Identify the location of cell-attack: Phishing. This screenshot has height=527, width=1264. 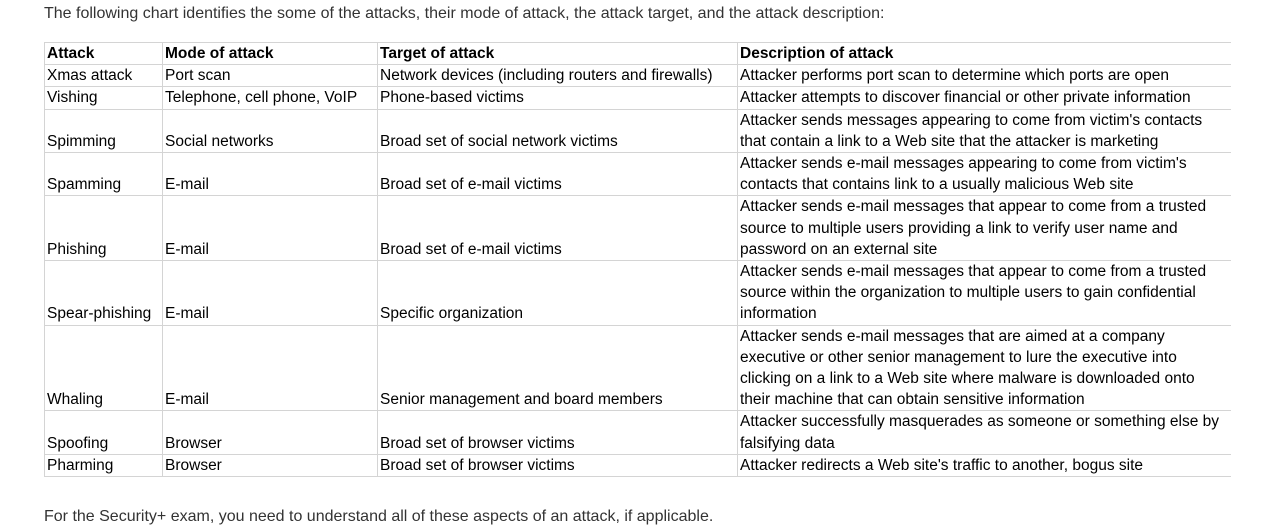
(103, 228).